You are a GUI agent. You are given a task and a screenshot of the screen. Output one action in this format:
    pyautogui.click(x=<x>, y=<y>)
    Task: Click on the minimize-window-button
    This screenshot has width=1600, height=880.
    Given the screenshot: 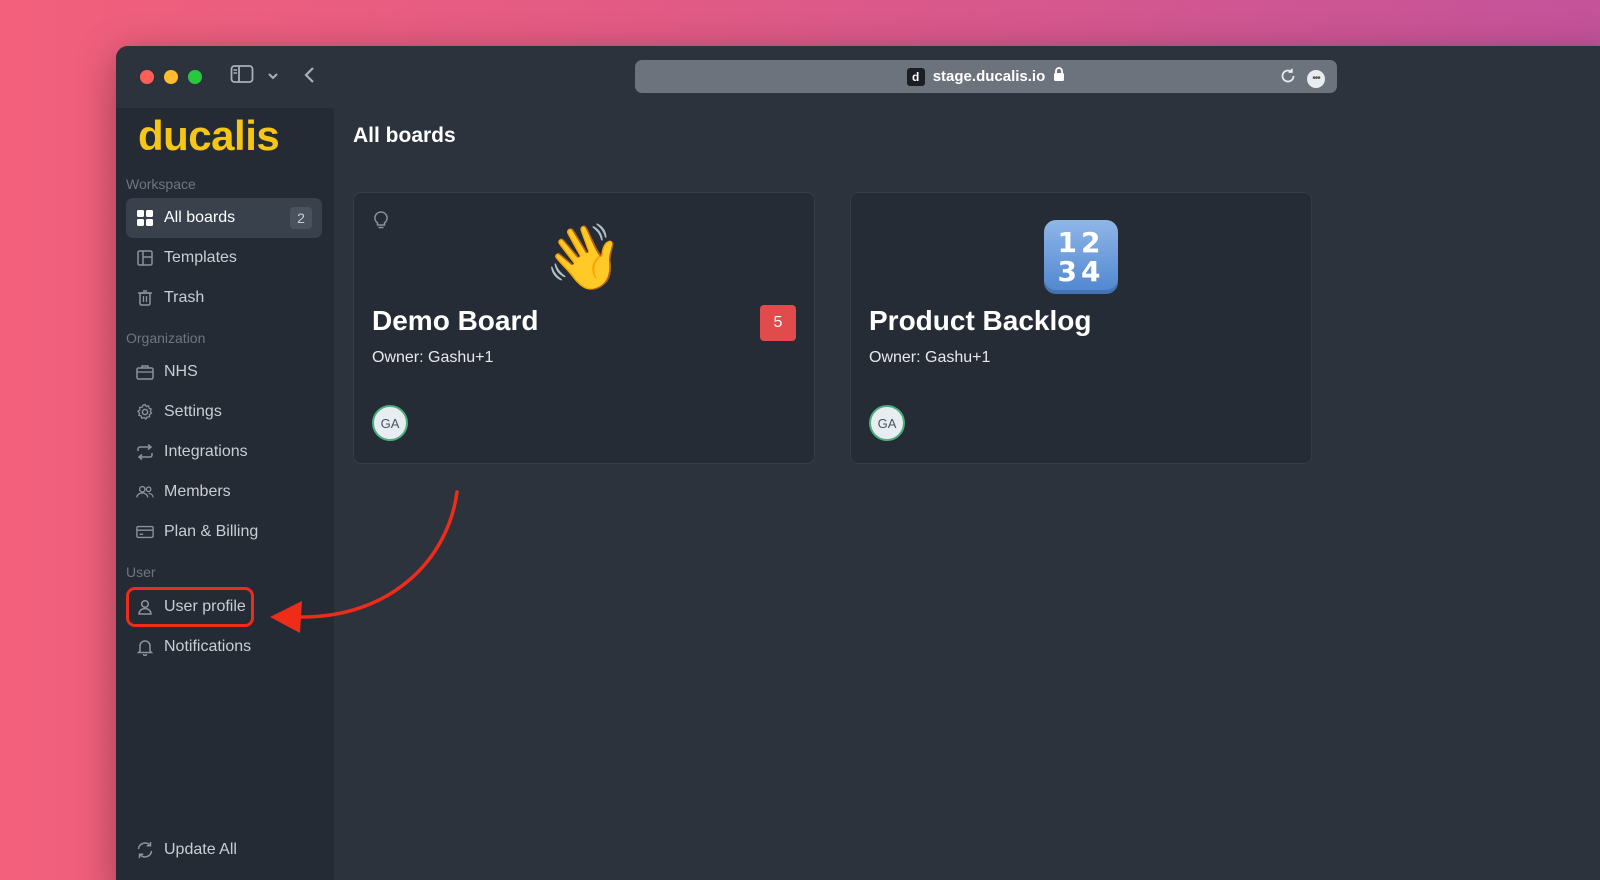 What is the action you would take?
    pyautogui.click(x=171, y=77)
    